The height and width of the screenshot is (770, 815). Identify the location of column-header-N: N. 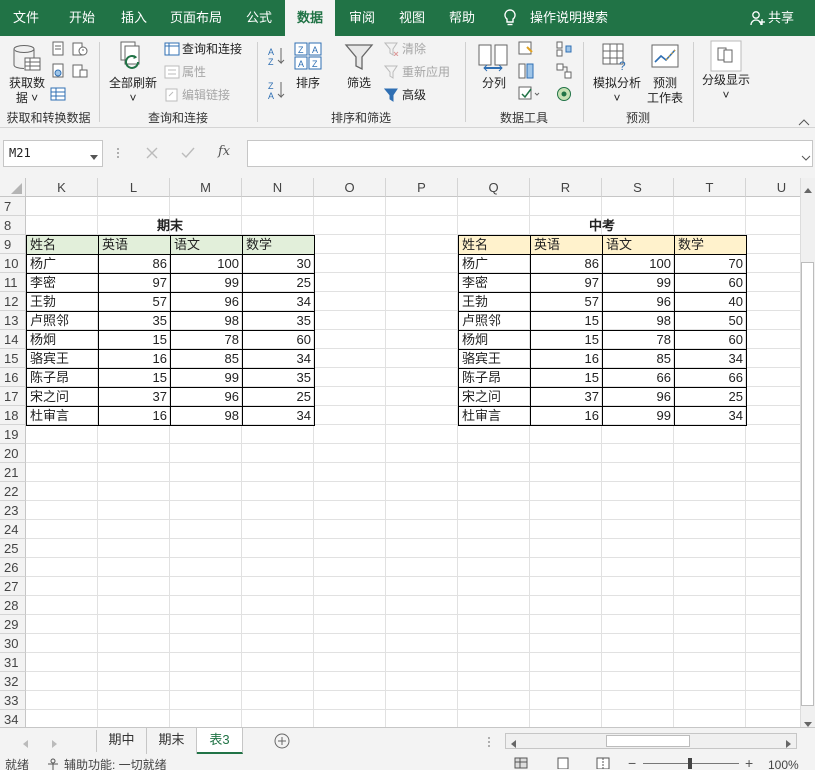
(278, 187).